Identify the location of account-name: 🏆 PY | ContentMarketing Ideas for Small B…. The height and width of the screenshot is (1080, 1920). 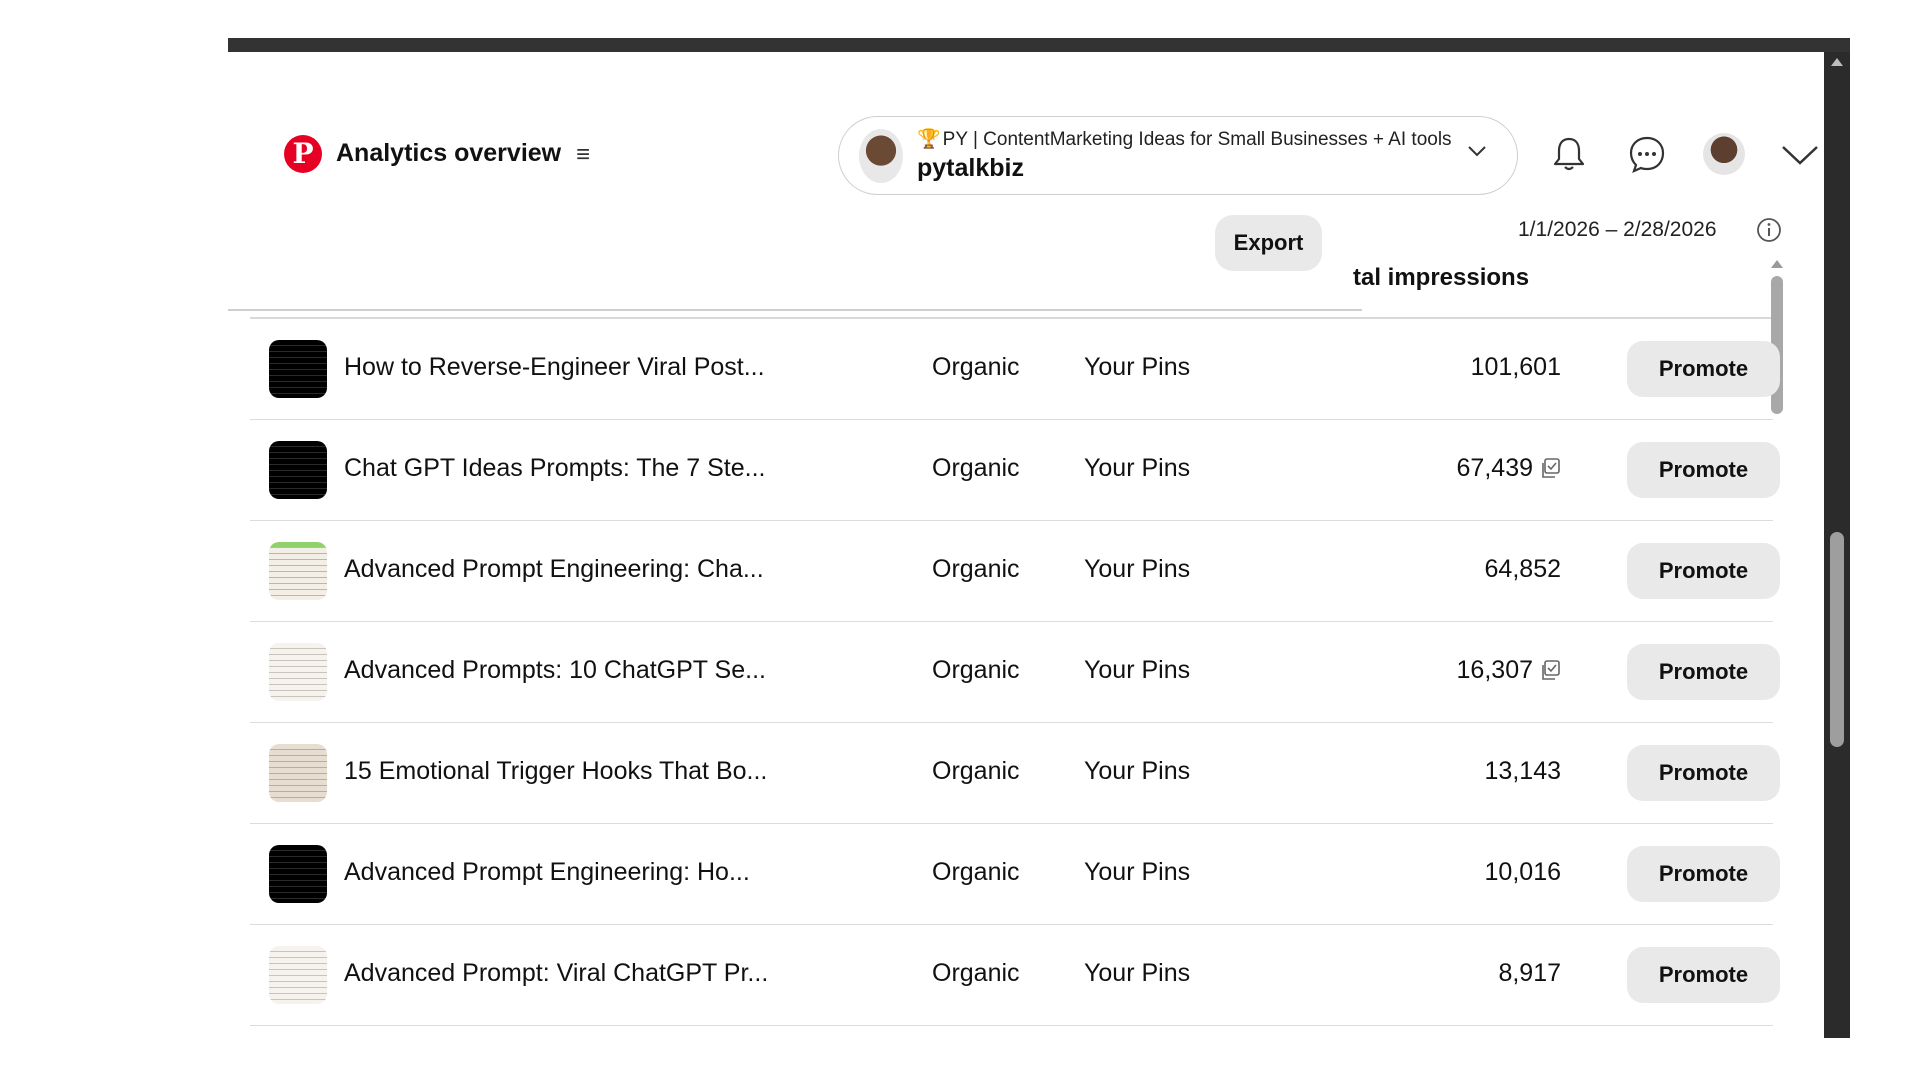
(1184, 139).